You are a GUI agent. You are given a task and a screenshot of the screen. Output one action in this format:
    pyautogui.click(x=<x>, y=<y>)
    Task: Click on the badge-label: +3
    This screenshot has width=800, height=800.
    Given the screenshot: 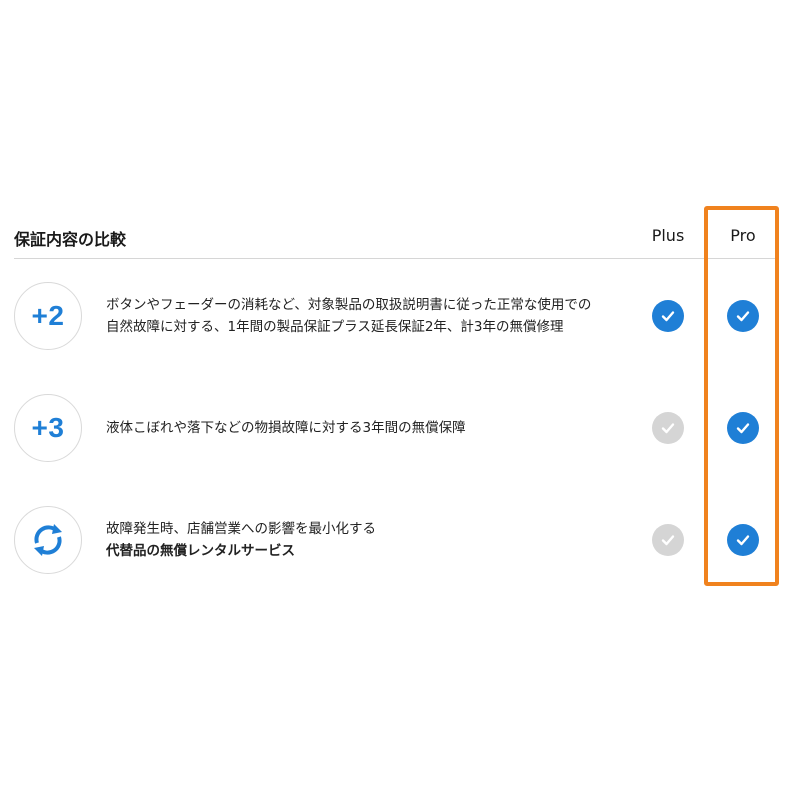 What is the action you would take?
    pyautogui.click(x=48, y=427)
    